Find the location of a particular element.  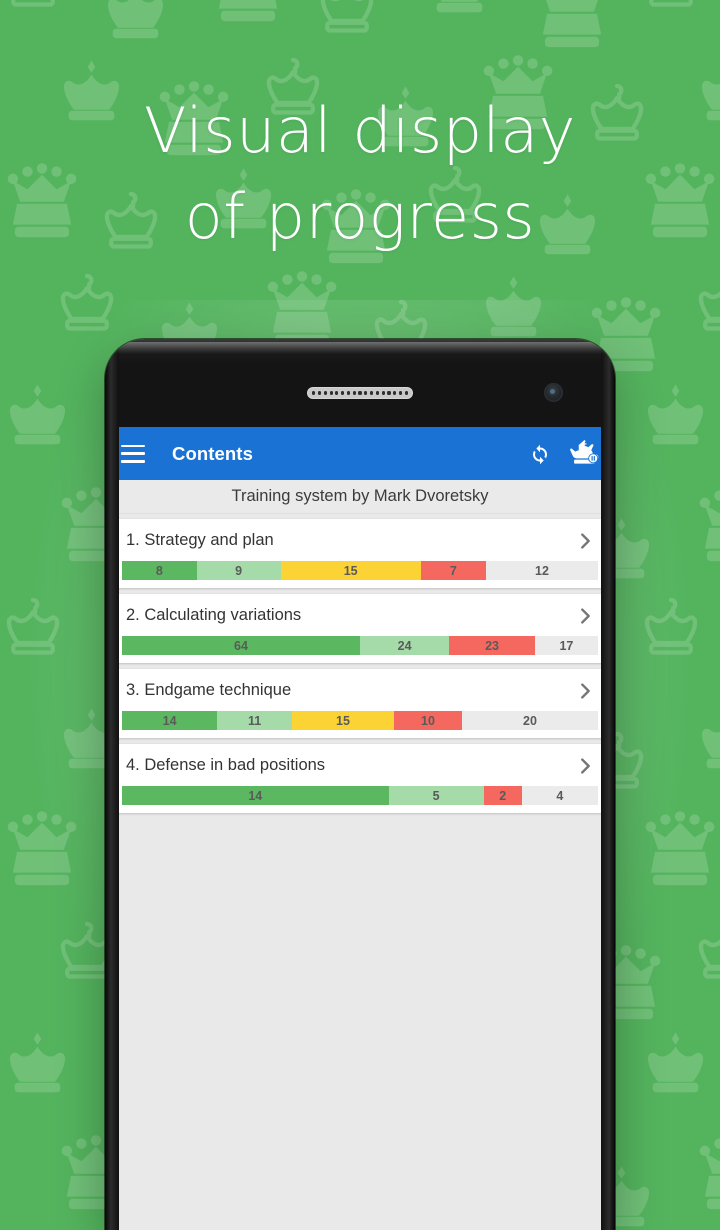

earpiece-speaker is located at coordinates (360, 393).